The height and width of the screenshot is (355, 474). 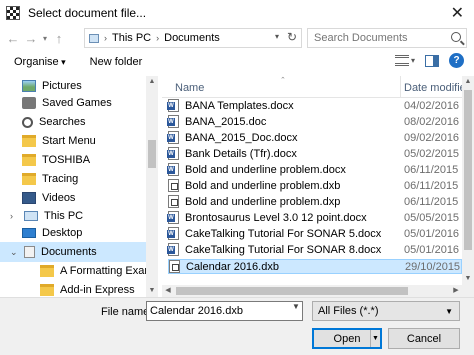 What do you see at coordinates (59, 38) in the screenshot?
I see `up-arrow-icon: ↑` at bounding box center [59, 38].